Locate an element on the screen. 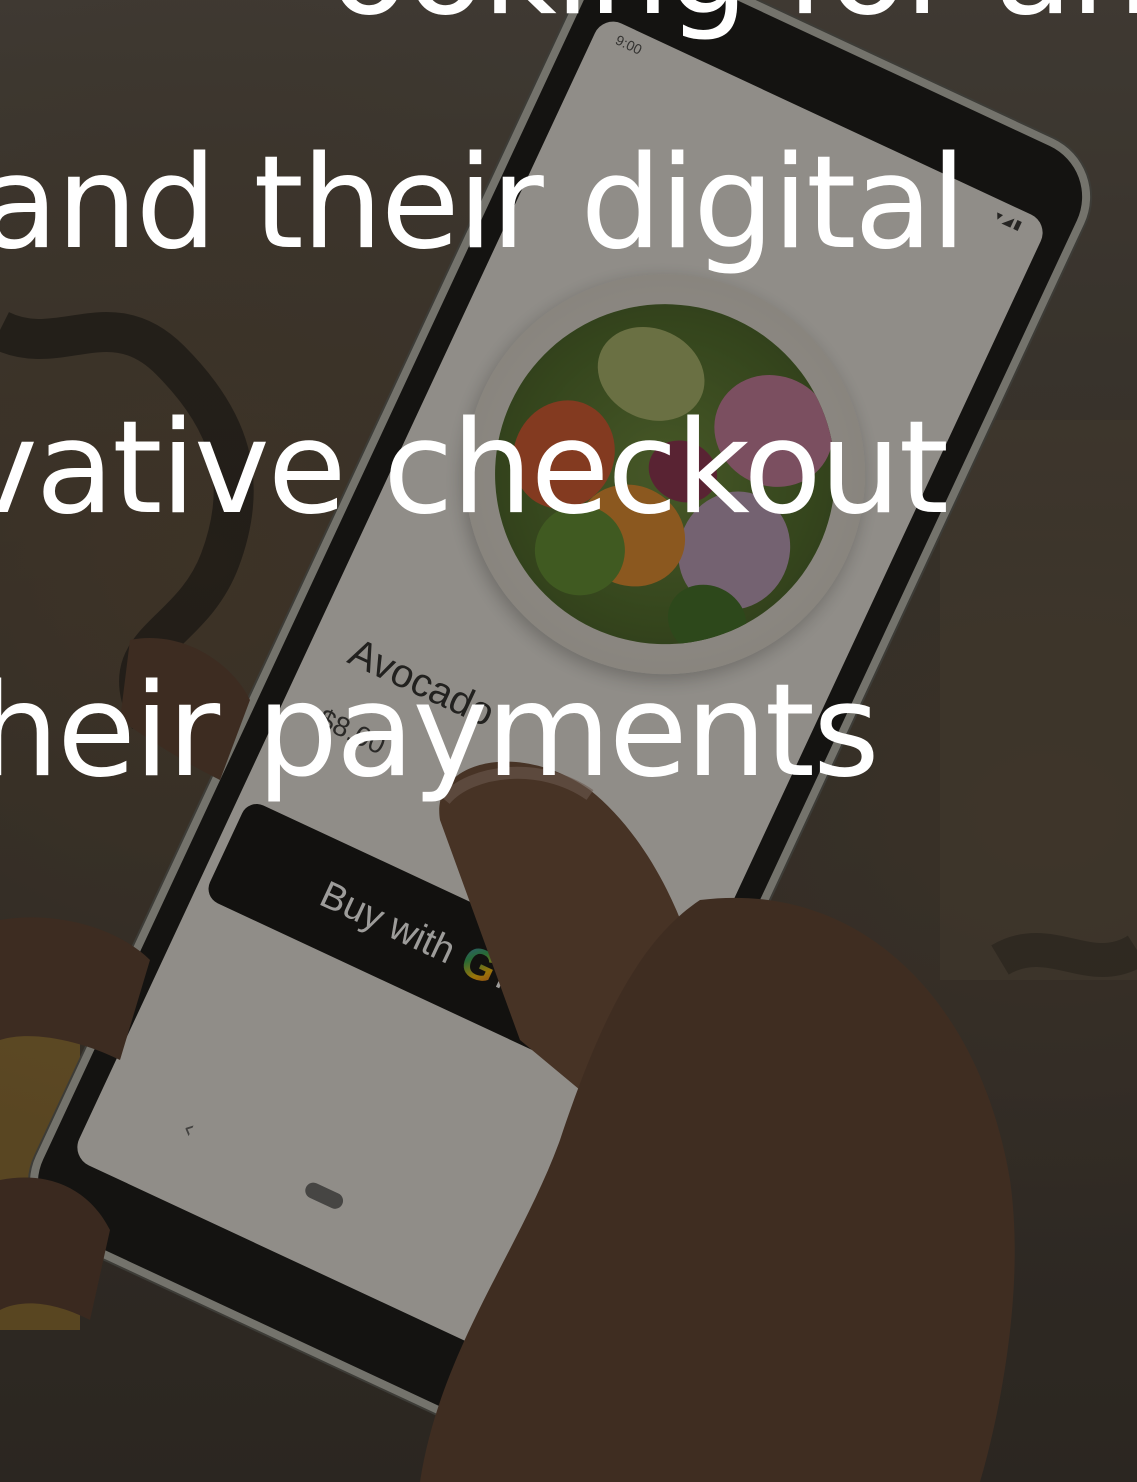 The height and width of the screenshot is (1482, 1137). headline-line-4: heir payments is located at coordinates (440, 731).